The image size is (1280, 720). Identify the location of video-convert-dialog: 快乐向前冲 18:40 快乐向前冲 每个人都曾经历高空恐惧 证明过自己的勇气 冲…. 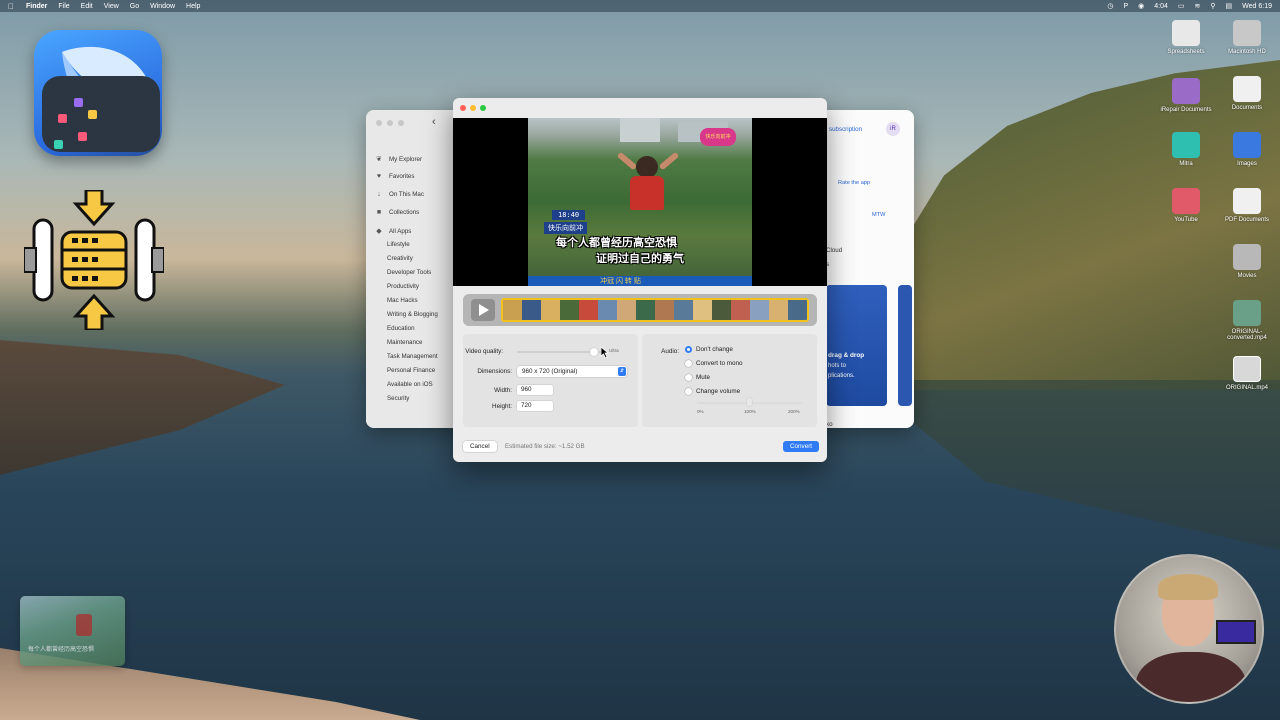
(640, 280).